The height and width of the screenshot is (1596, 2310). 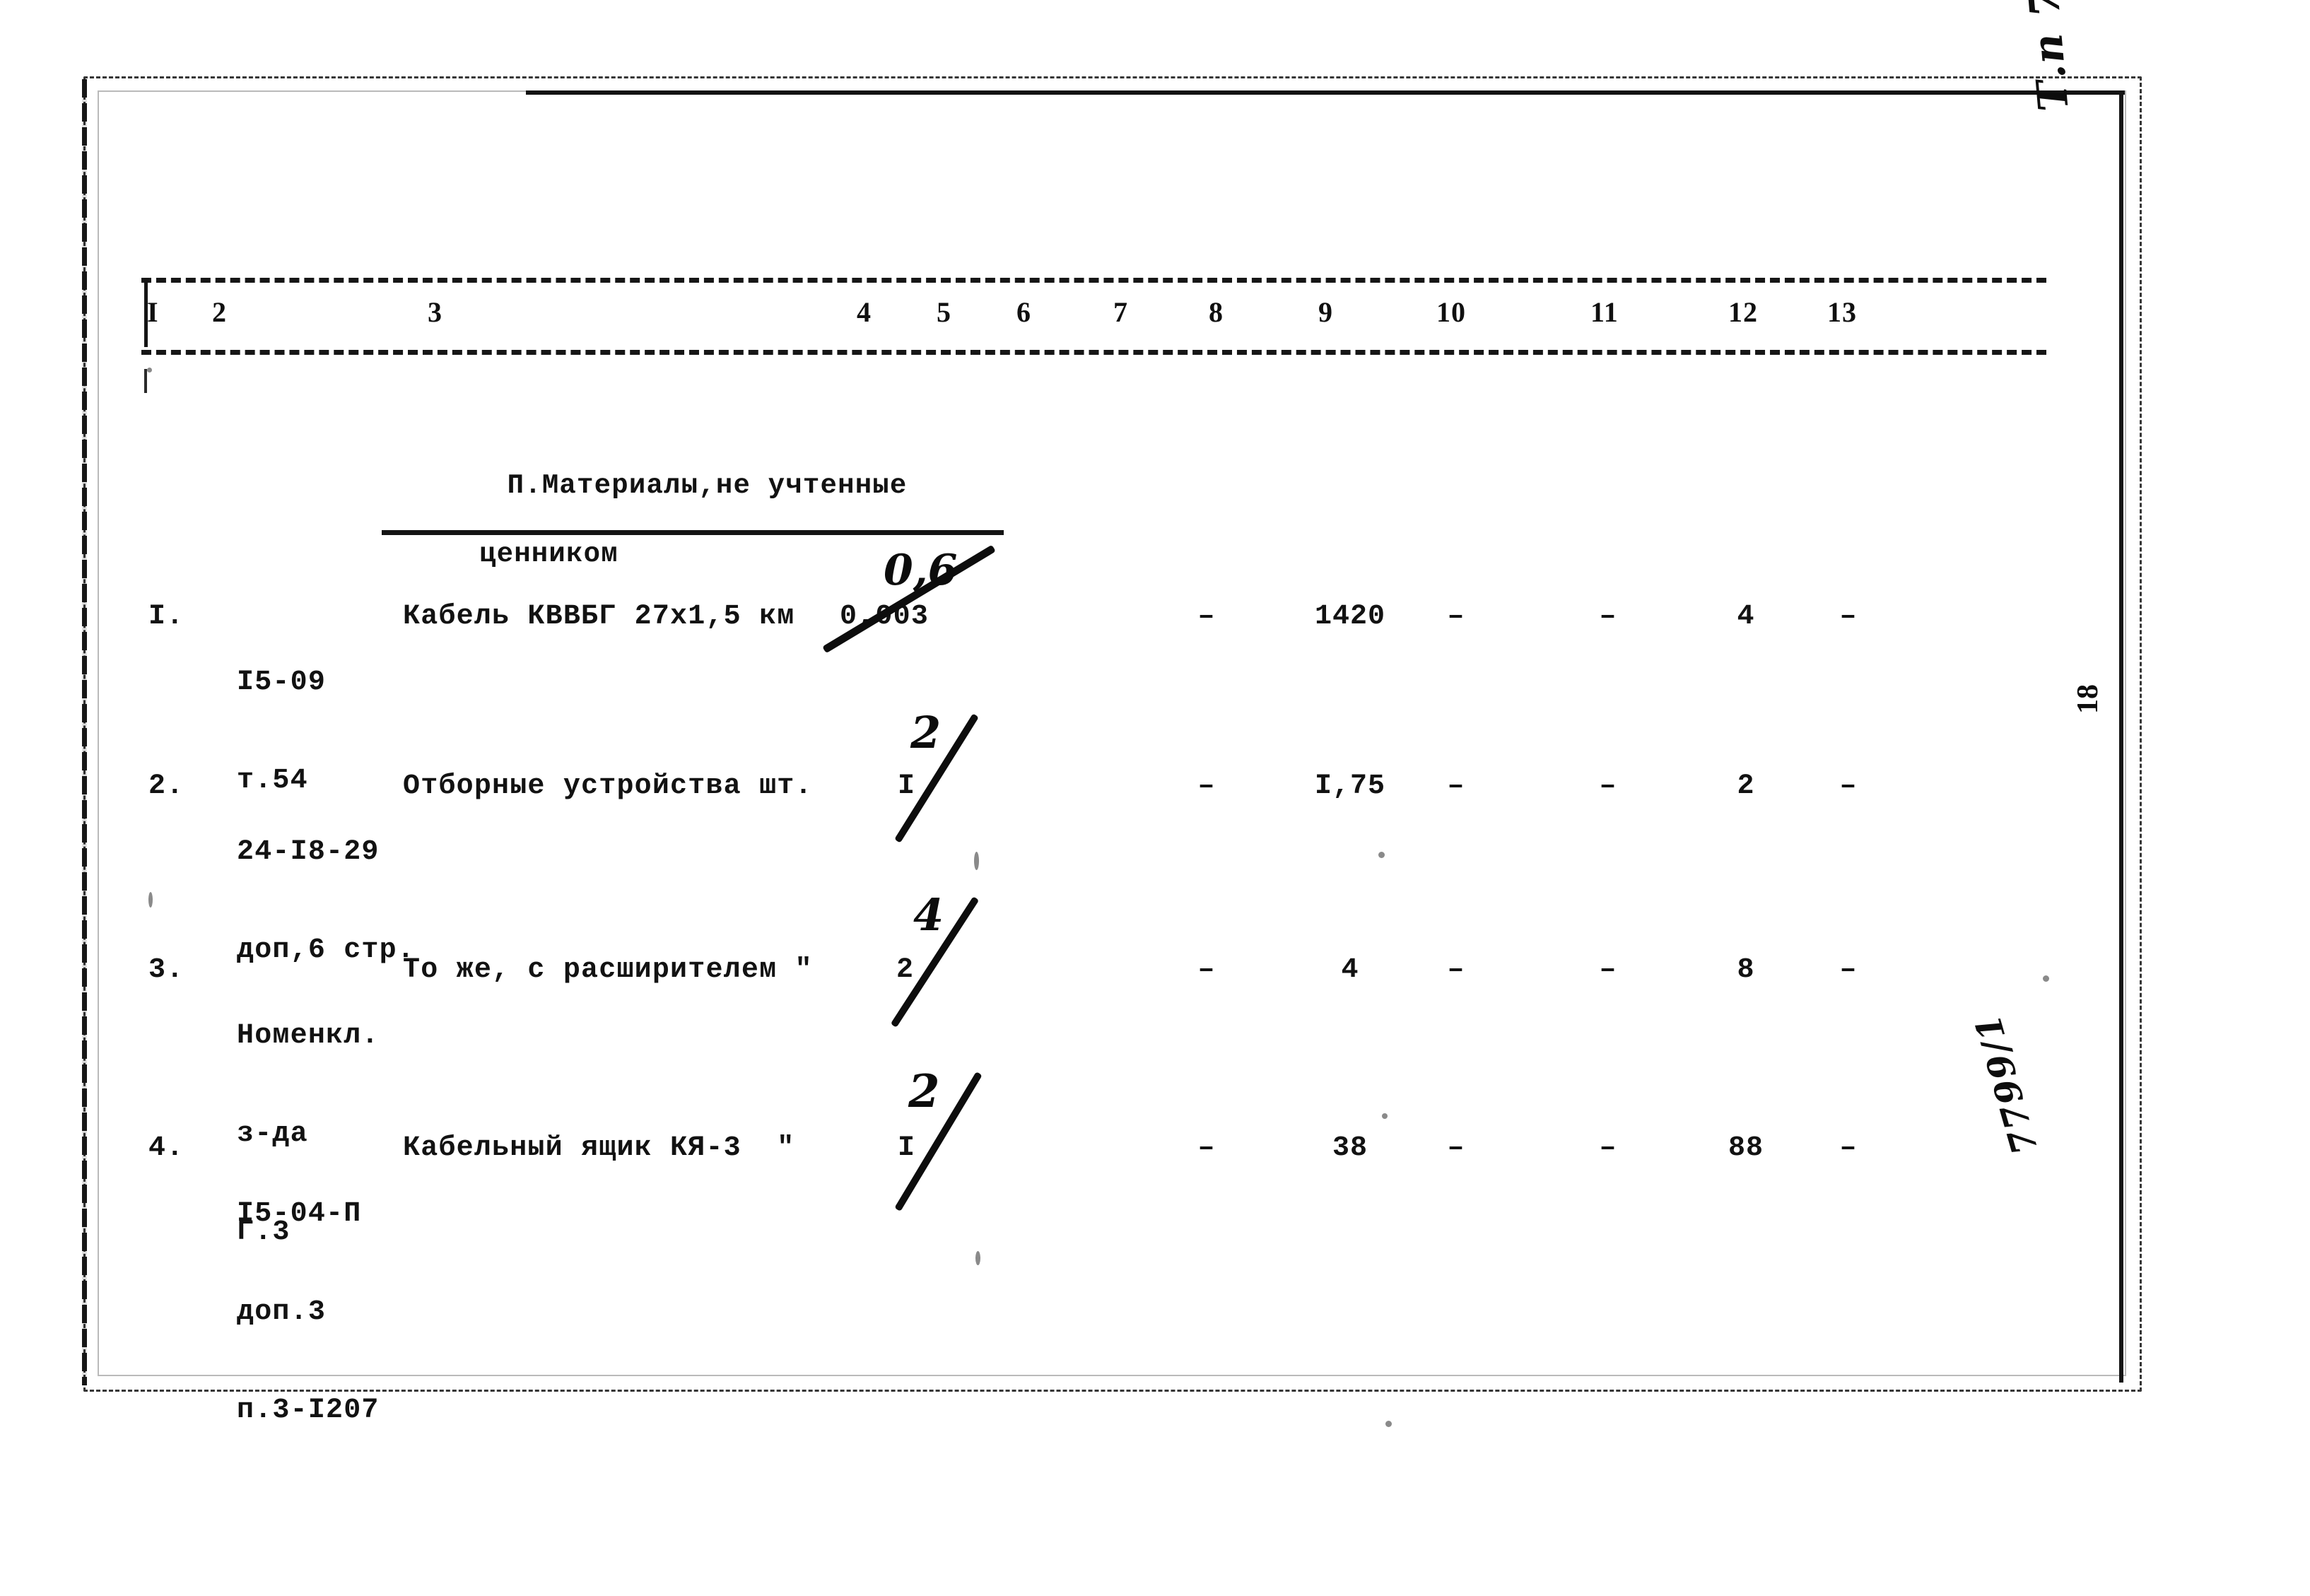 What do you see at coordinates (1326, 92) in the screenshot?
I see `document-border-top` at bounding box center [1326, 92].